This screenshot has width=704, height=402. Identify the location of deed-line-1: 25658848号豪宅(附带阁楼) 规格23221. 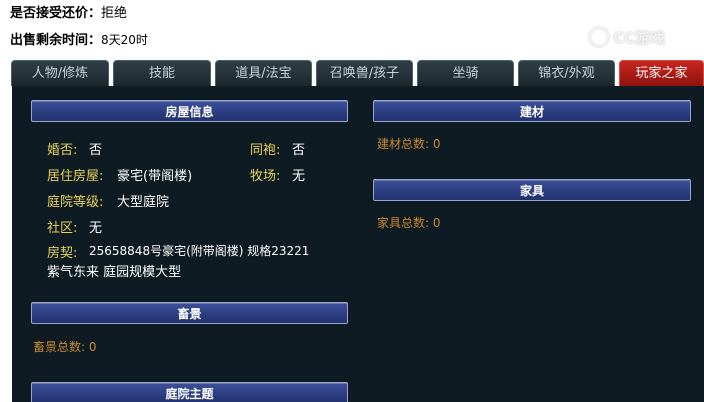
(199, 251).